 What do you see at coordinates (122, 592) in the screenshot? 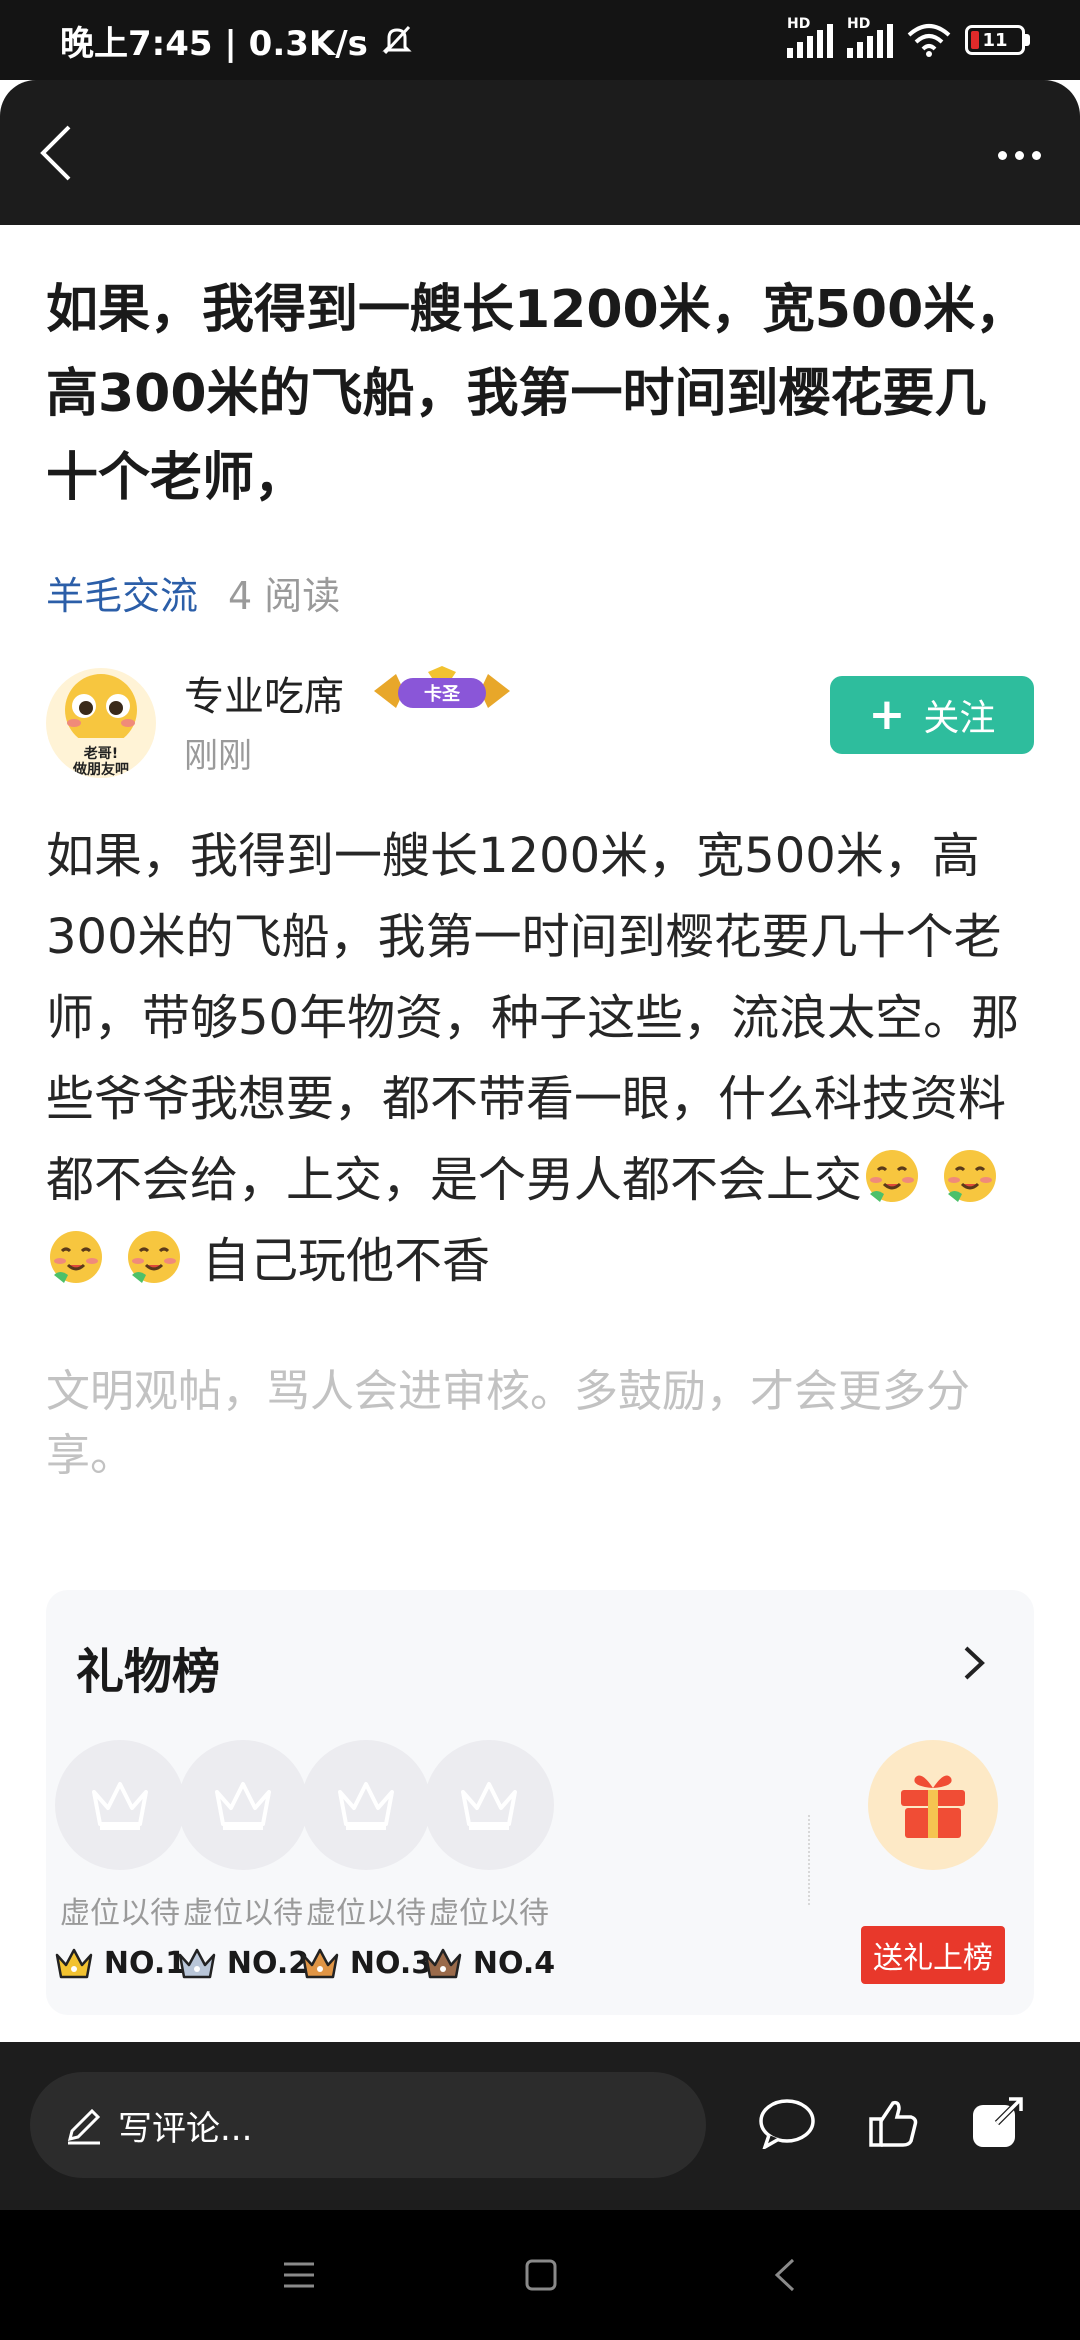
I see `group-link: 羊毛交流` at bounding box center [122, 592].